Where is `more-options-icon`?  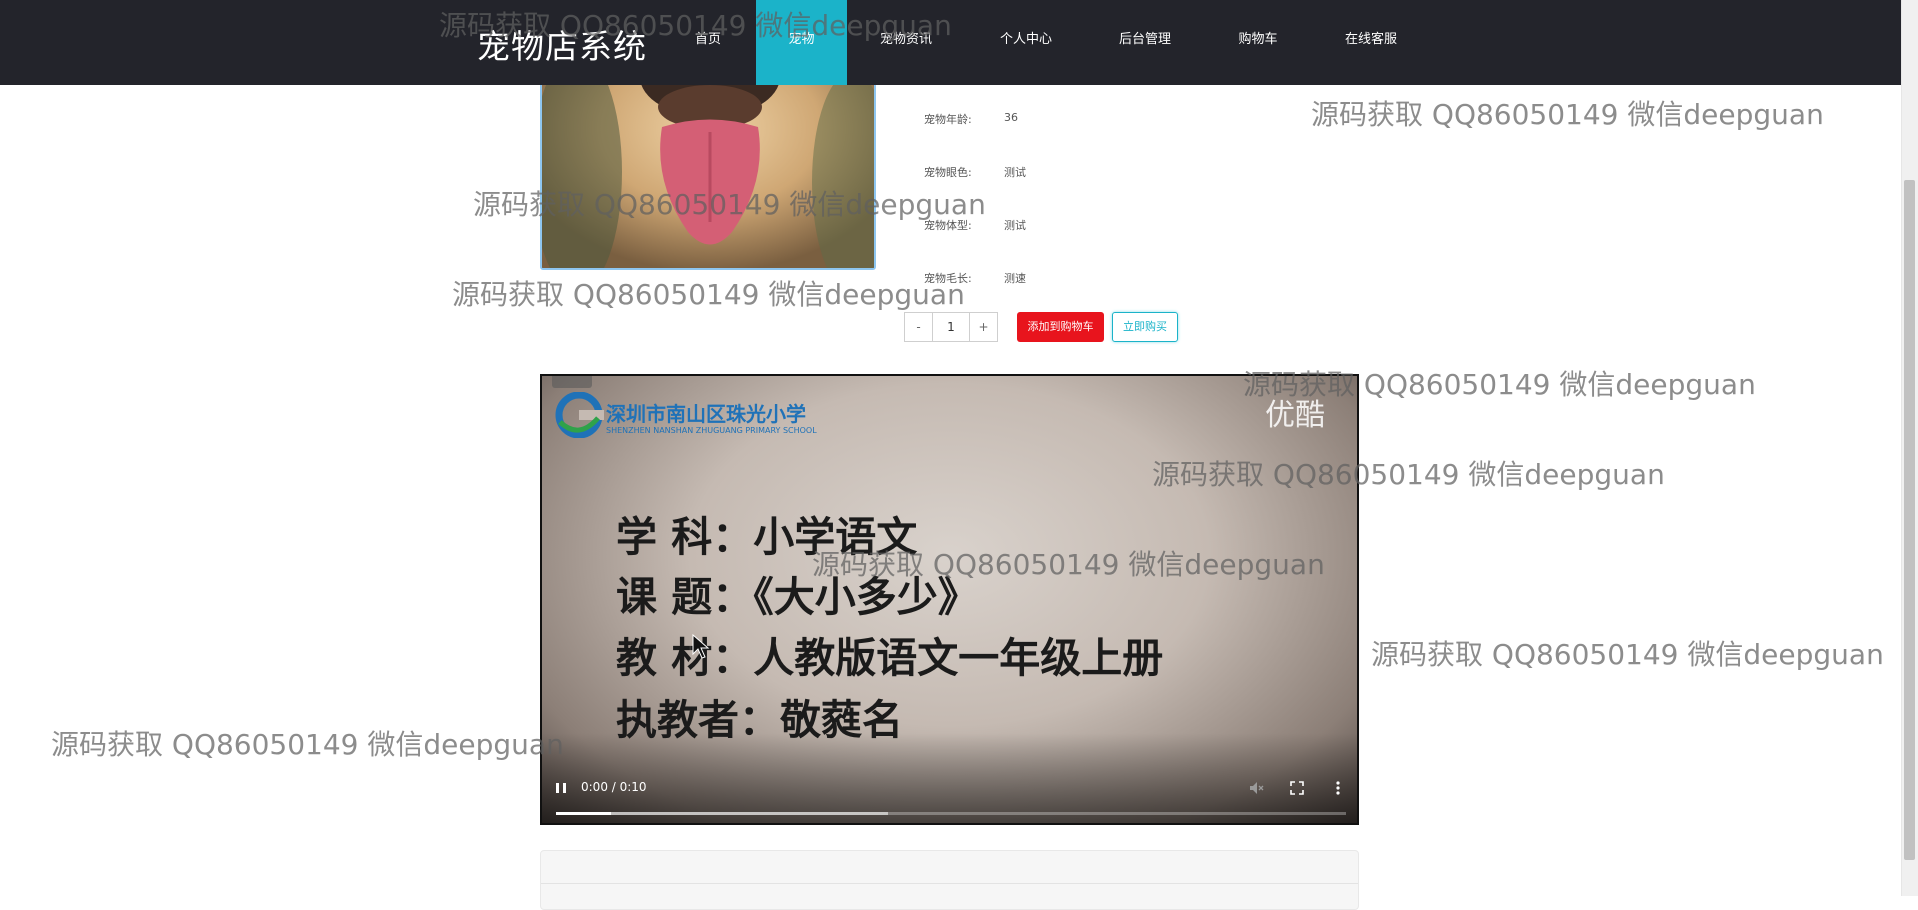
more-options-icon is located at coordinates (1338, 788).